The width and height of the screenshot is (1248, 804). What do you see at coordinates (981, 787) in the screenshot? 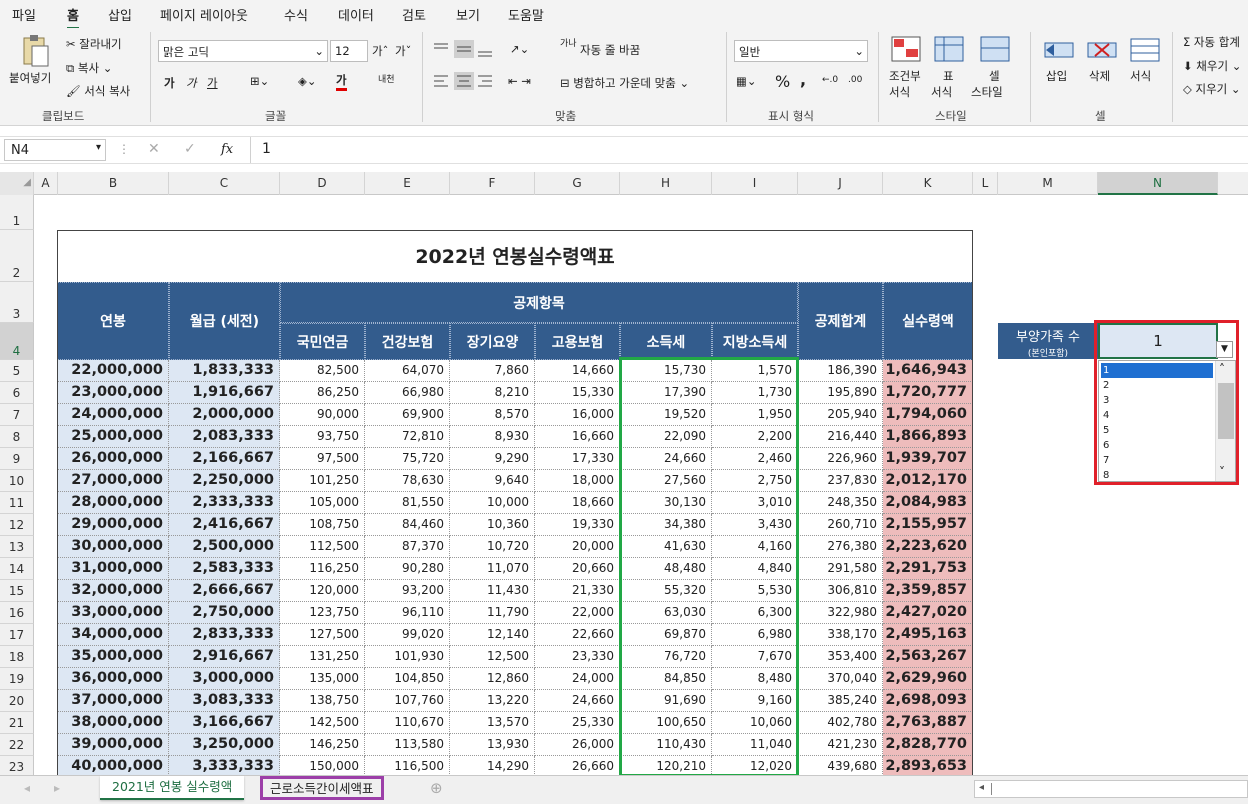
I see `scroll-left-icon: ◂` at bounding box center [981, 787].